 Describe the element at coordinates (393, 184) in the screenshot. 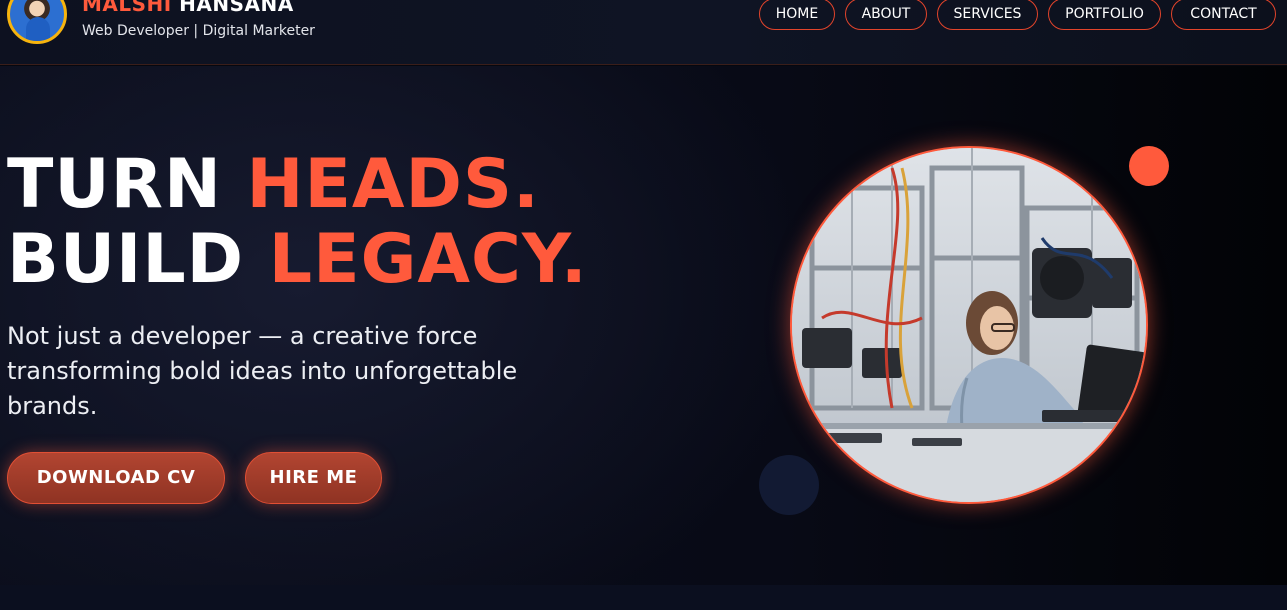

I see `headline-line-1-accent: HEADS.` at that location.